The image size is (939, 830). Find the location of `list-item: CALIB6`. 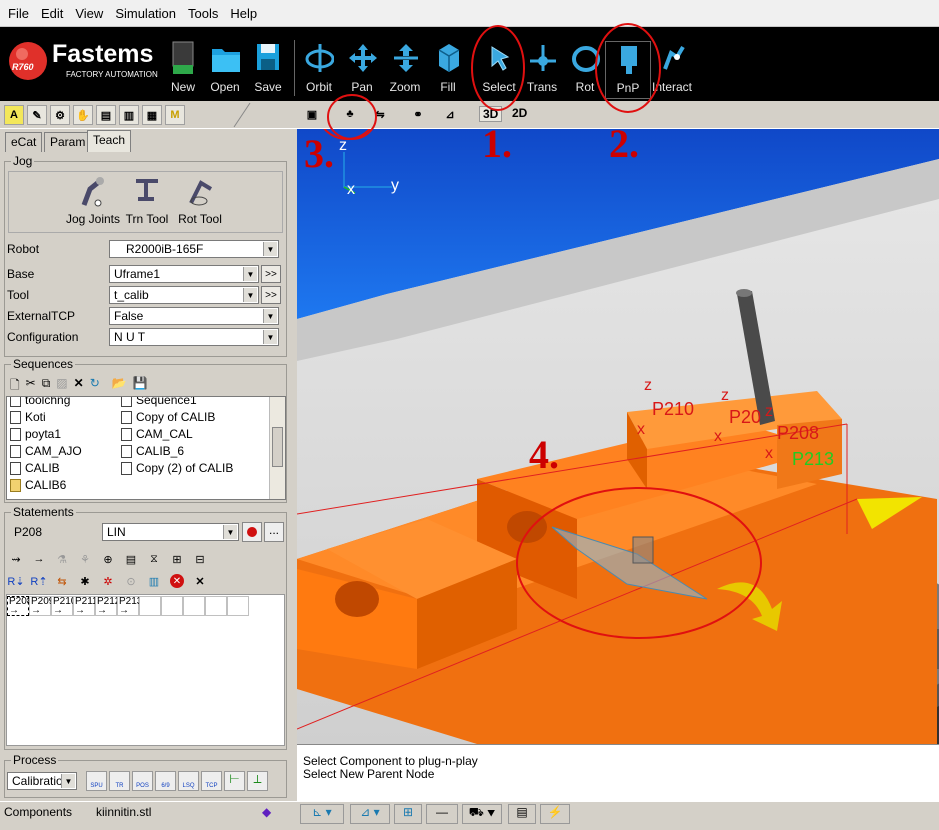

list-item: CALIB6 is located at coordinates (38, 485).